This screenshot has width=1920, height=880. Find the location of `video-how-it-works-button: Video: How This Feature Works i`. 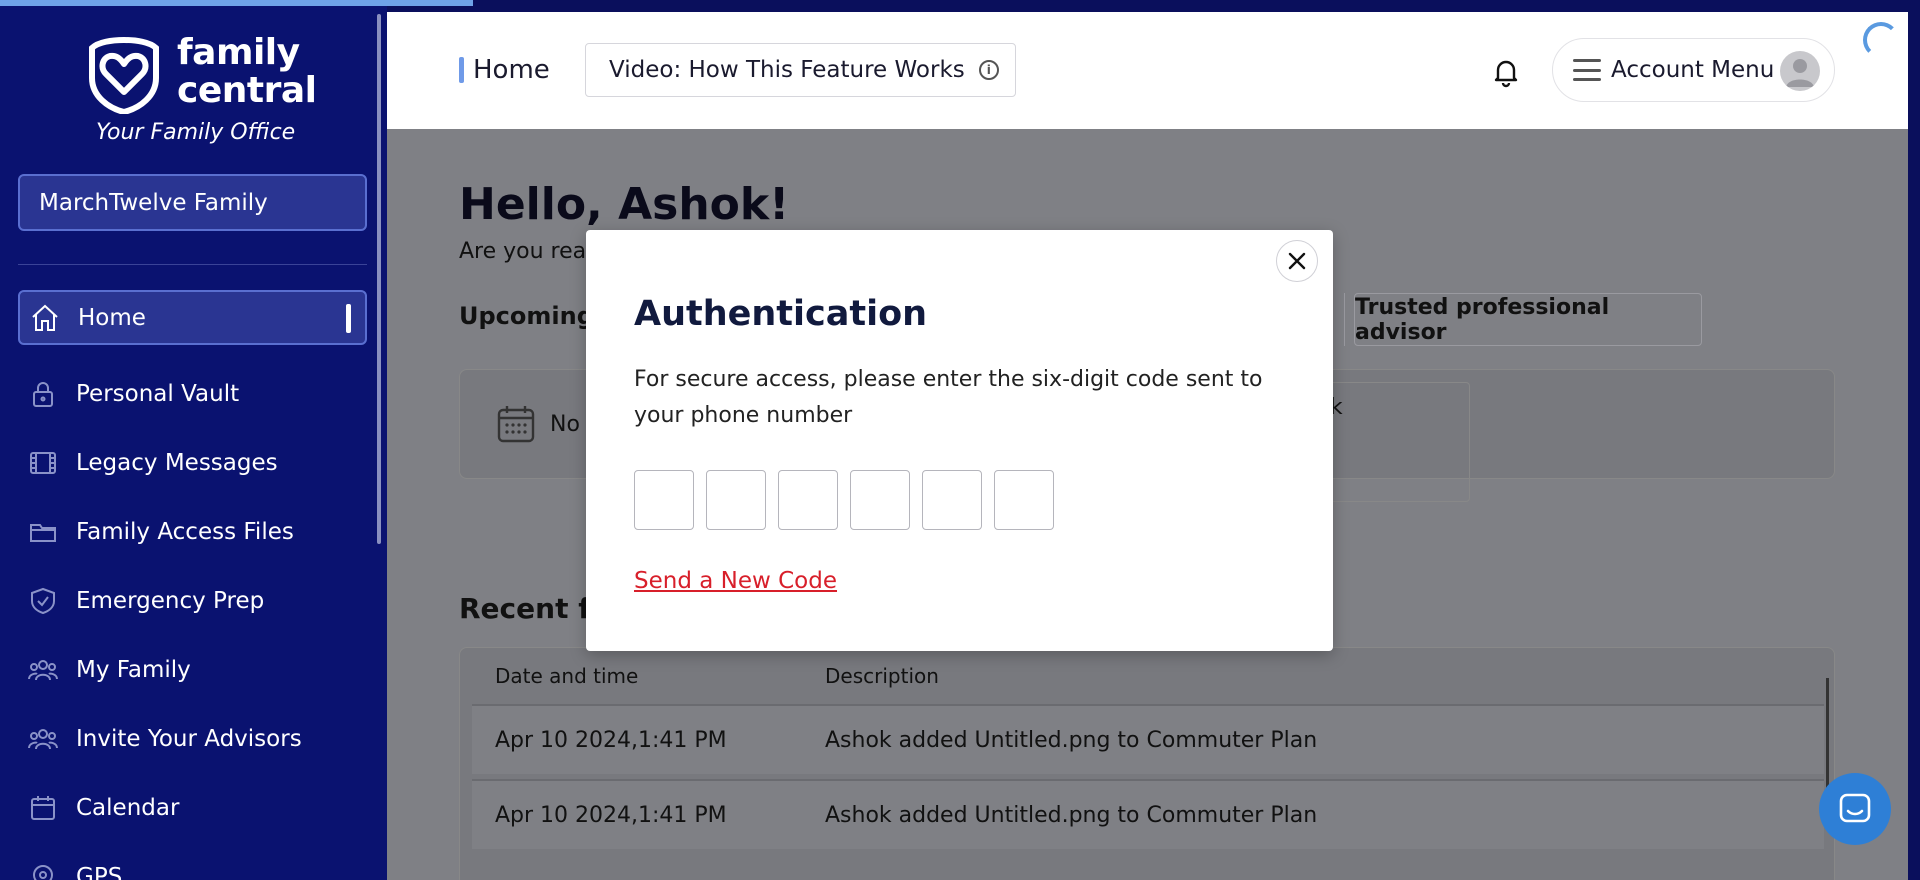

video-how-it-works-button: Video: How This Feature Works i is located at coordinates (800, 70).